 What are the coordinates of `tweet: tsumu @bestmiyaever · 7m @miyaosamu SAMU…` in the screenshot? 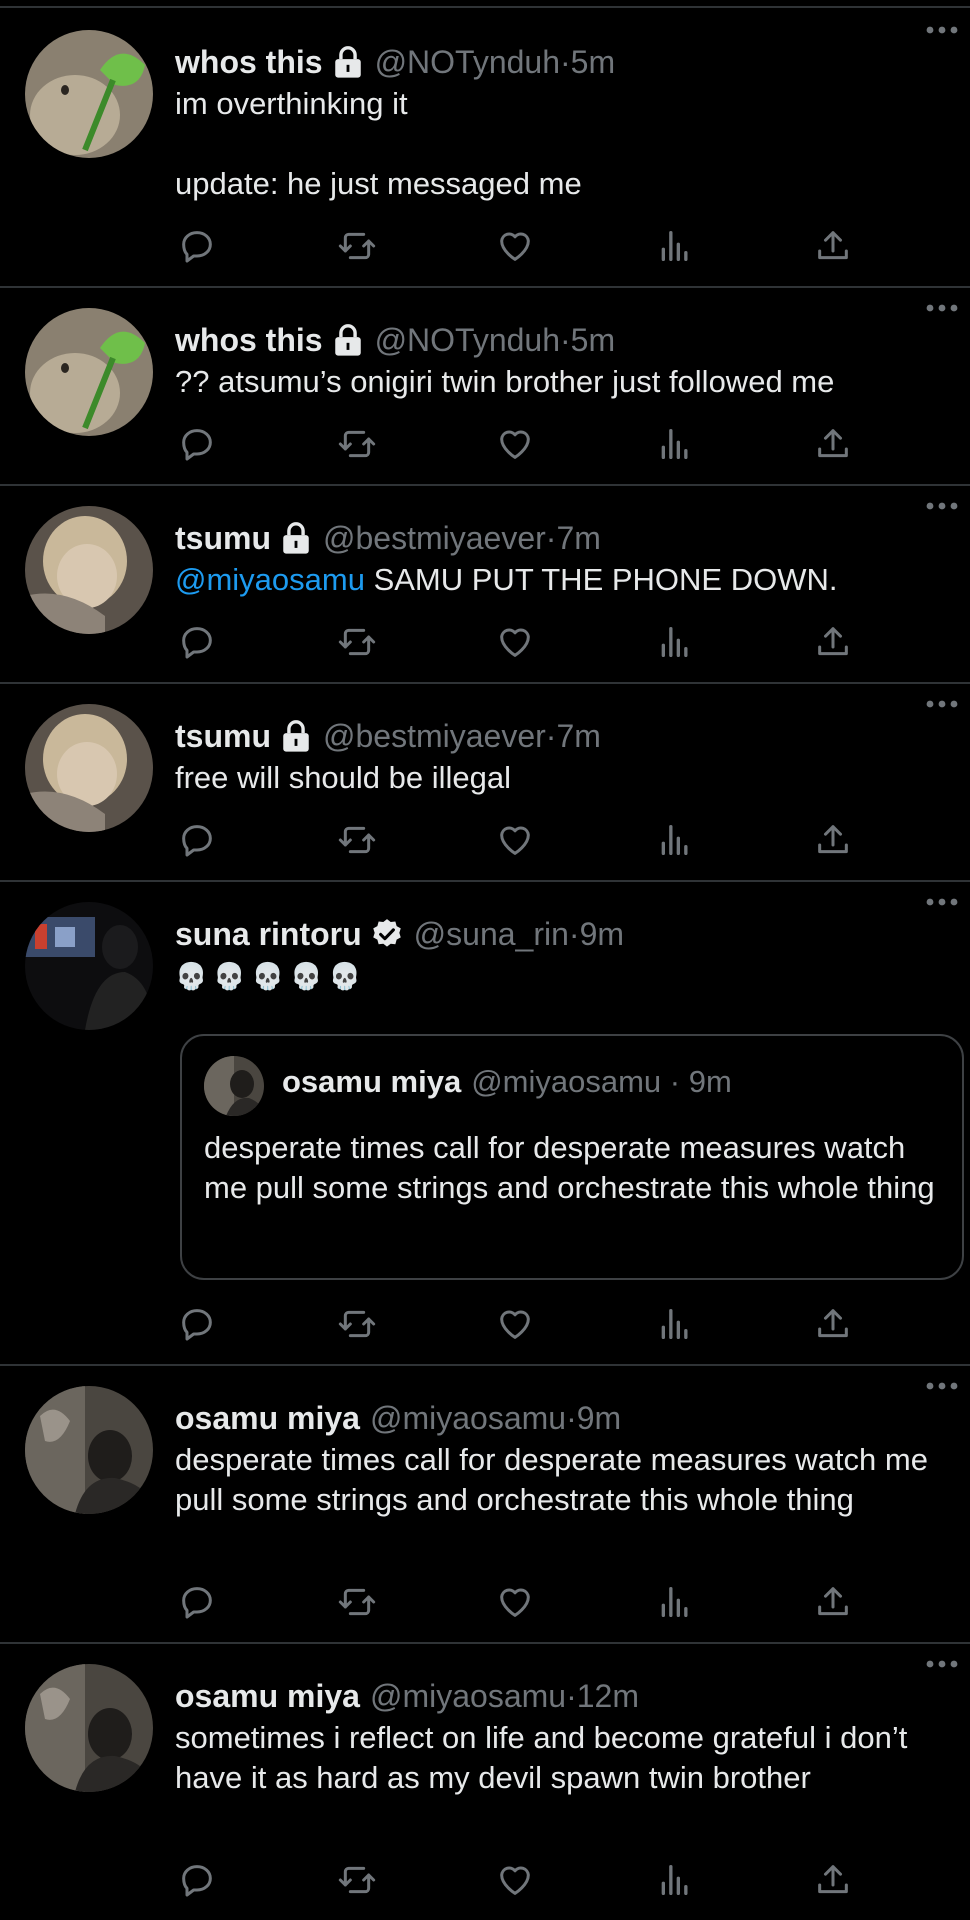 It's located at (485, 585).